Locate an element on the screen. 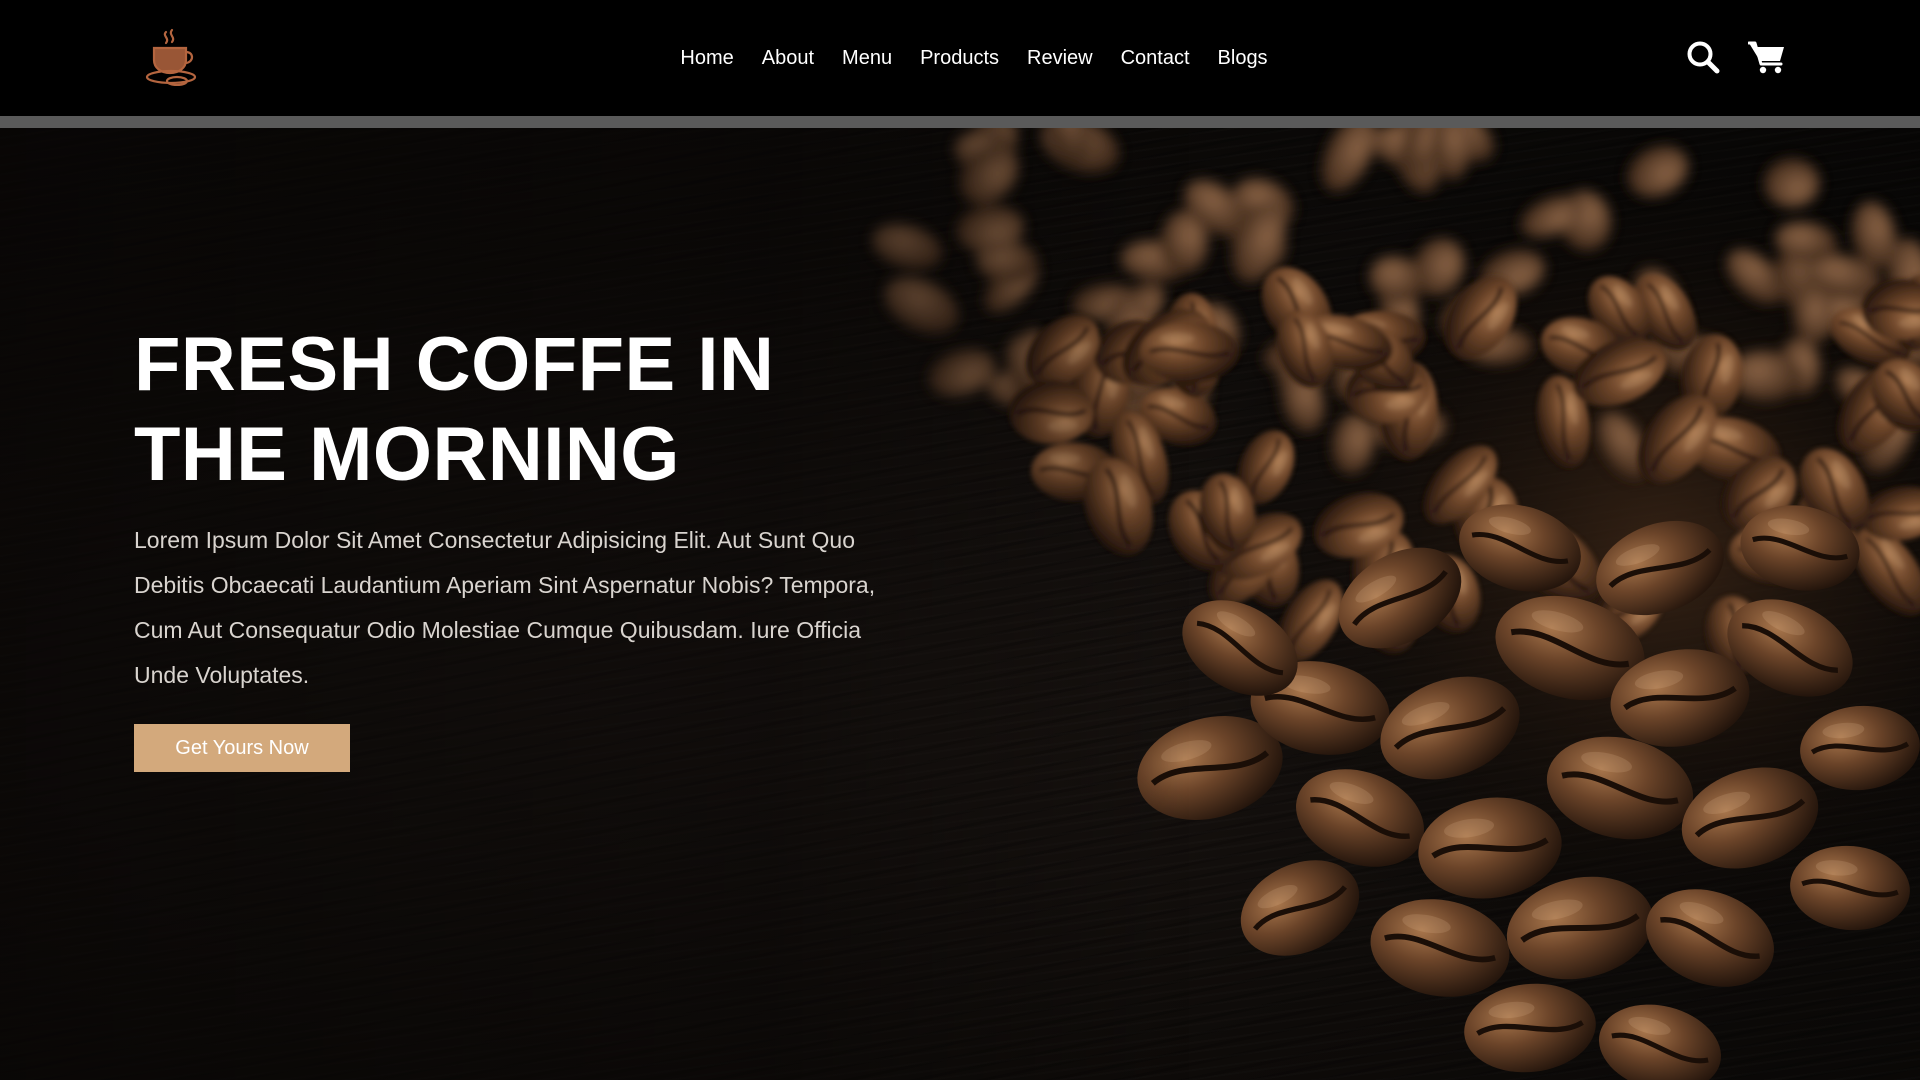 The image size is (1920, 1080). hero-title: FRESH COFFE IN THE MORNING is located at coordinates (454, 409).